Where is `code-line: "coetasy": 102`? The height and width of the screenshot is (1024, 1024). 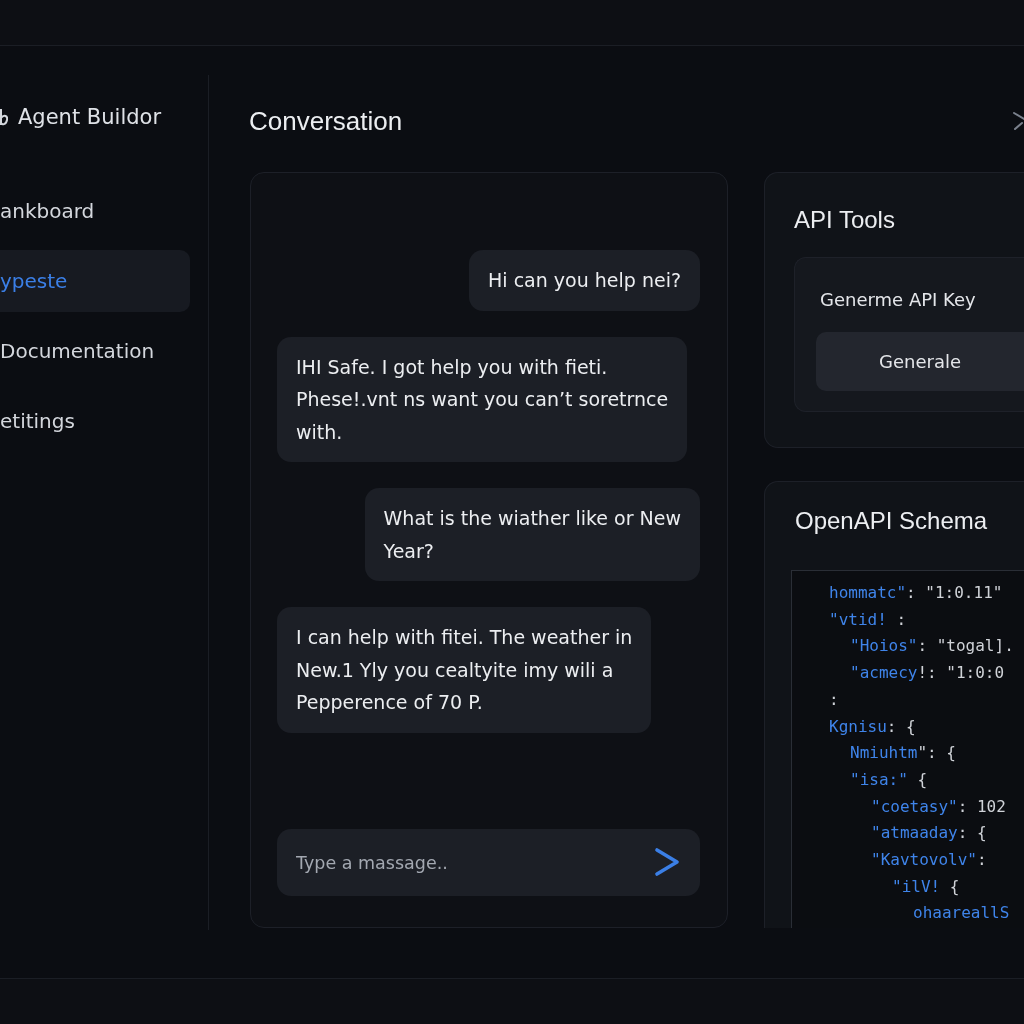
code-line: "coetasy": 102 is located at coordinates (938, 806).